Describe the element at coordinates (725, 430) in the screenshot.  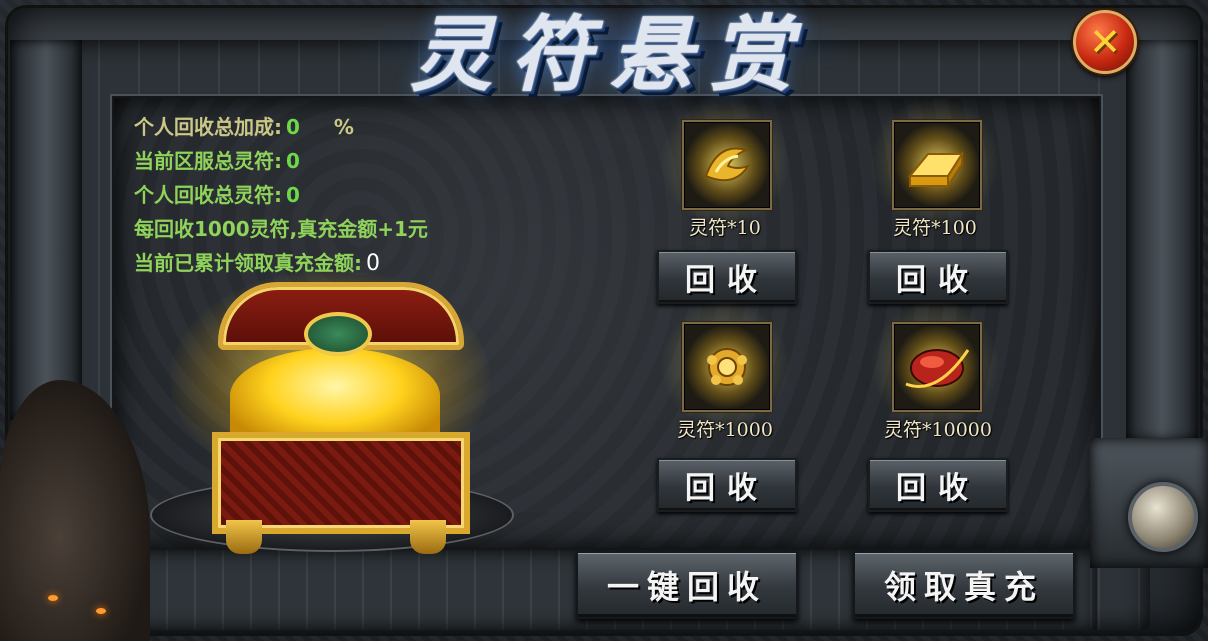
I see `item-label: 灵符*1000` at that location.